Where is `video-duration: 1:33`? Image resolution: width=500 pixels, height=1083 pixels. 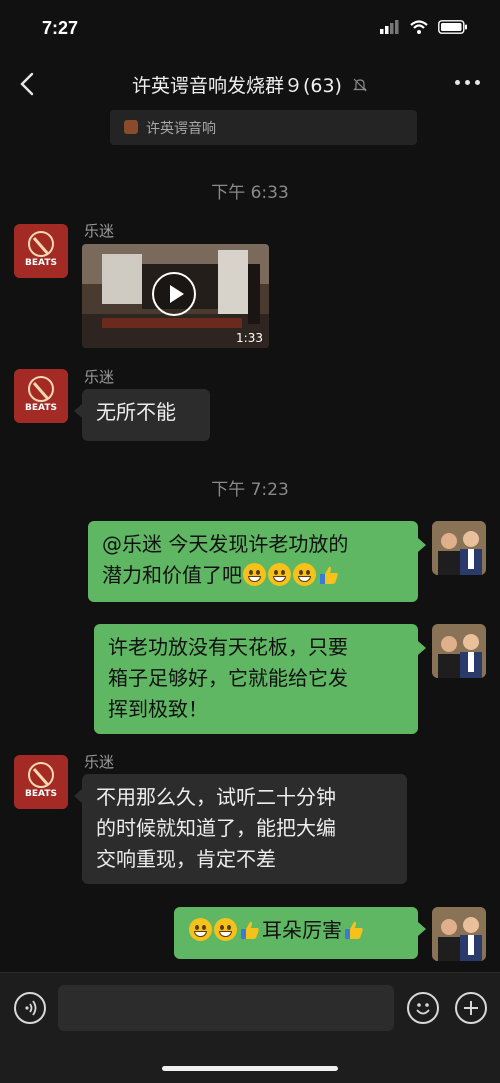 video-duration: 1:33 is located at coordinates (249, 338).